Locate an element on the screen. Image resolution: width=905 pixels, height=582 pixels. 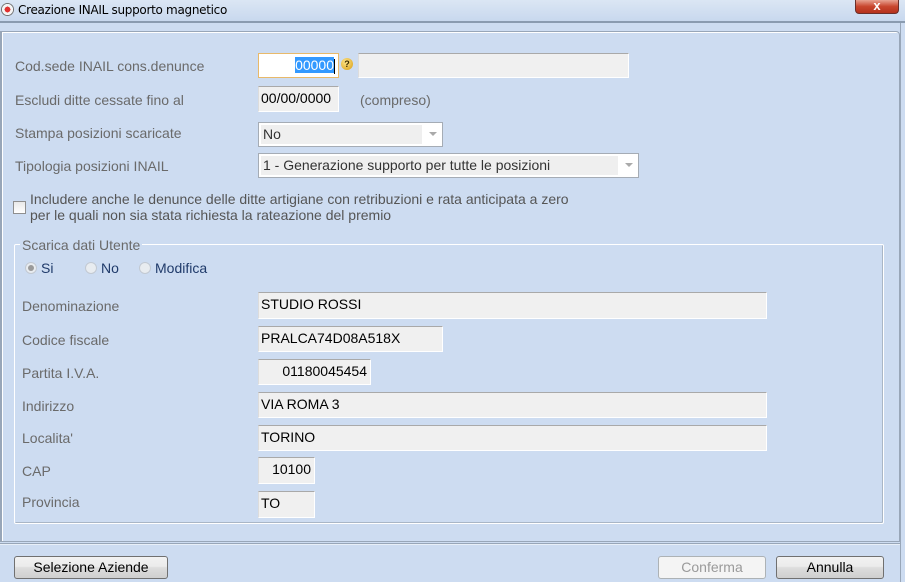
footer-separator is located at coordinates (450, 544).